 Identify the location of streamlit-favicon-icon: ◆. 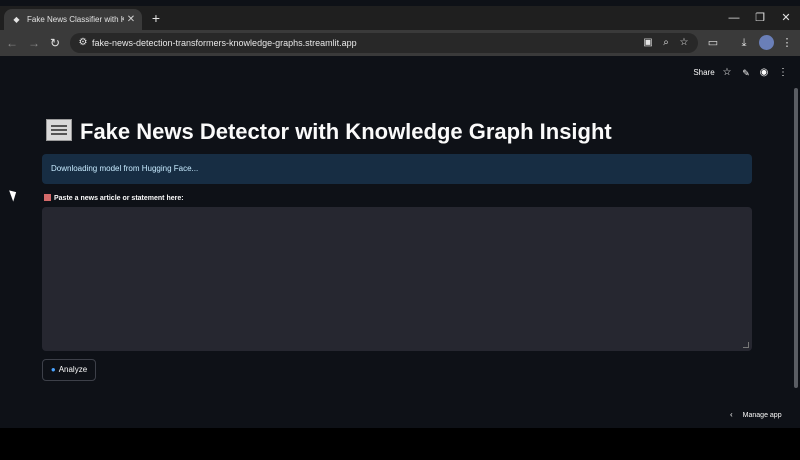
(16, 19).